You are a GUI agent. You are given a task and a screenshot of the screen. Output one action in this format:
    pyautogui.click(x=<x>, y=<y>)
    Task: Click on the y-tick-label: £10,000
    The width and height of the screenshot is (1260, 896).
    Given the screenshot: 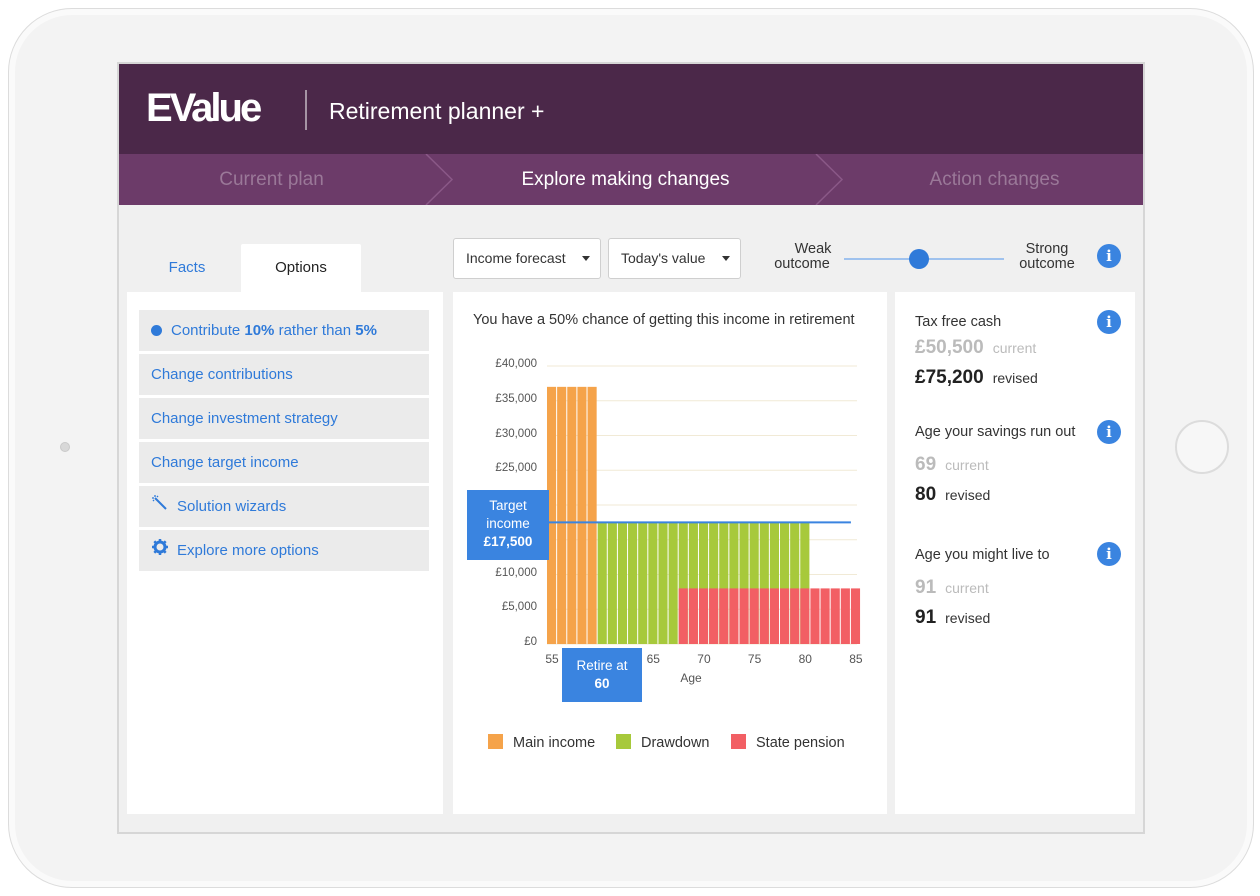 What is the action you would take?
    pyautogui.click(x=516, y=572)
    